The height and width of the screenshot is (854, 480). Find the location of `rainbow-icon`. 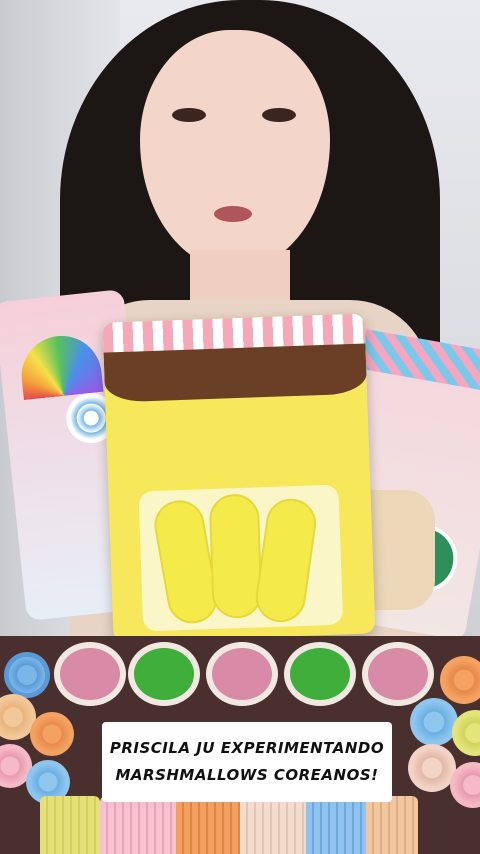

rainbow-icon is located at coordinates (60, 366).